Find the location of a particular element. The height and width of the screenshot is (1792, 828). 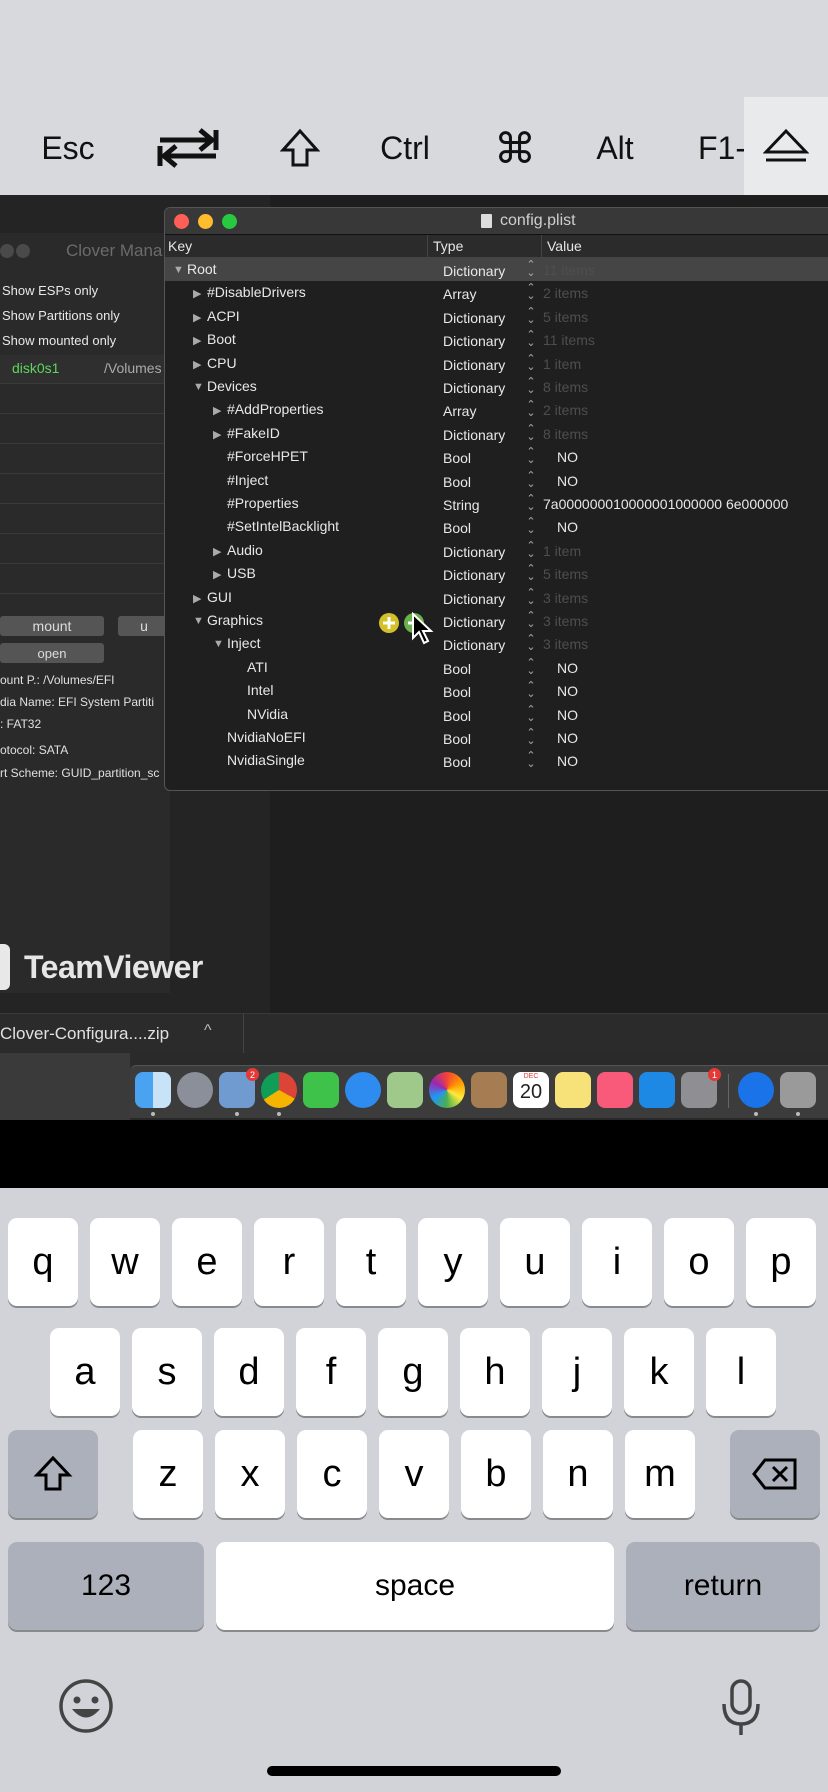

letter-key: e is located at coordinates (207, 1262).